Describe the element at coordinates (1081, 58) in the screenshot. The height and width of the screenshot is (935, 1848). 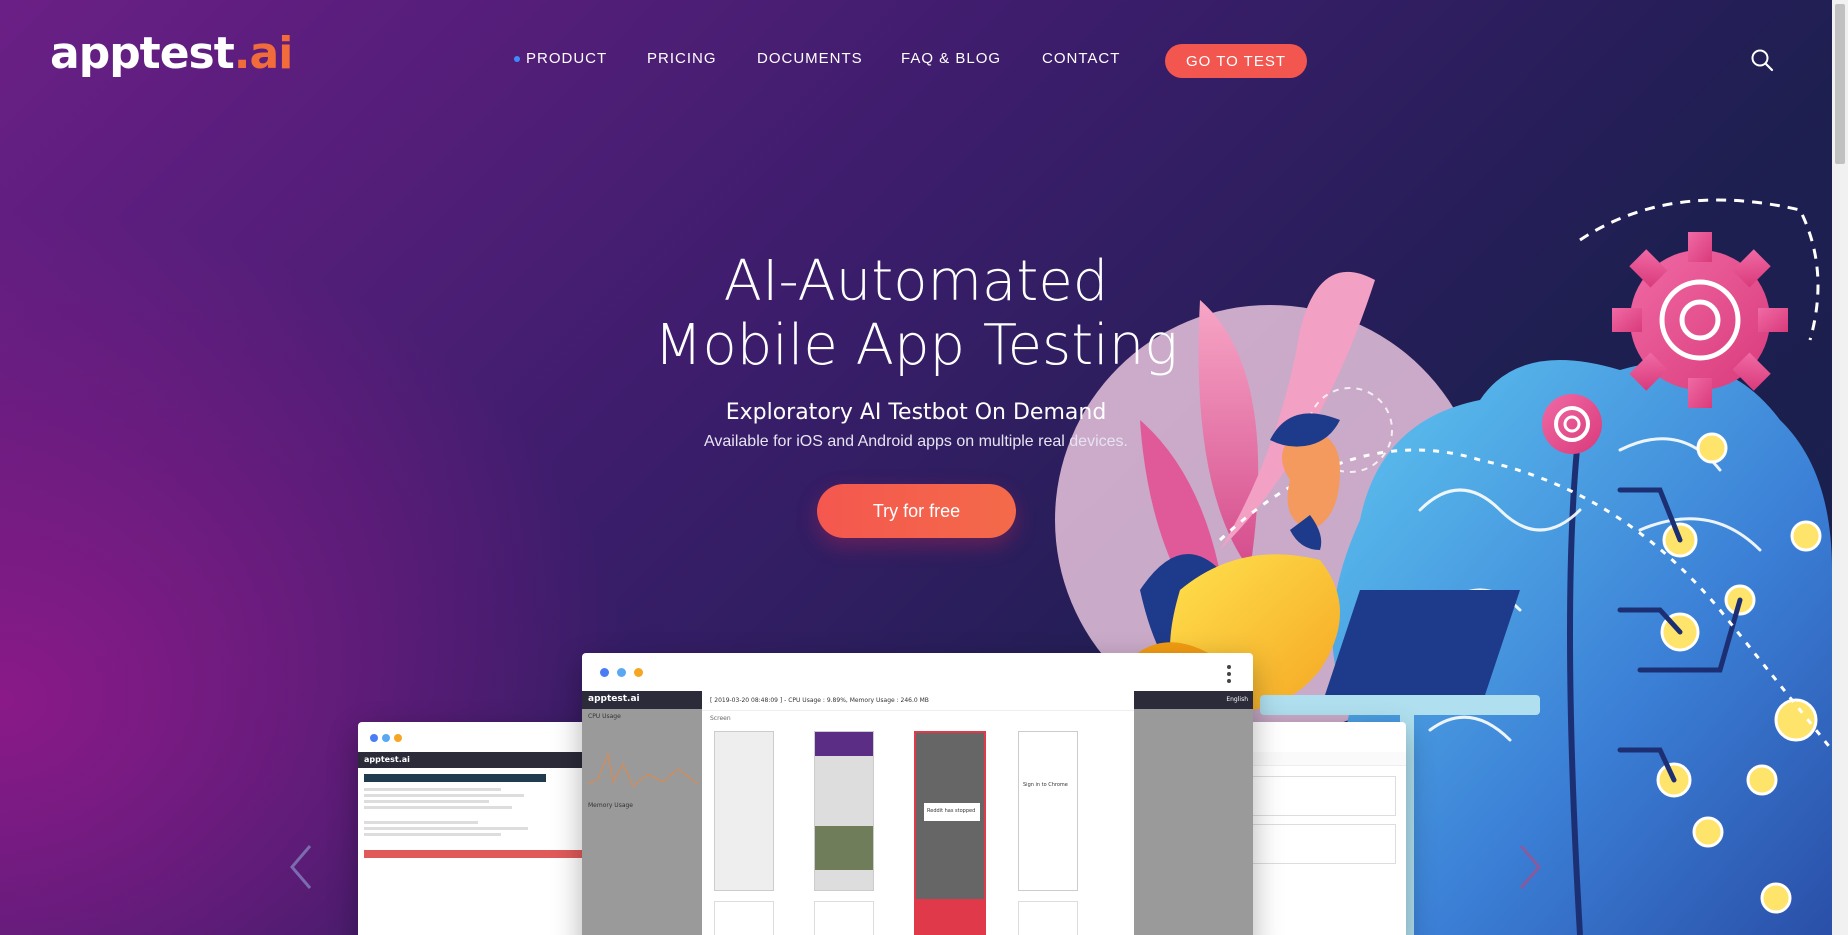
I see `nav-item-contact: CONTACT` at that location.